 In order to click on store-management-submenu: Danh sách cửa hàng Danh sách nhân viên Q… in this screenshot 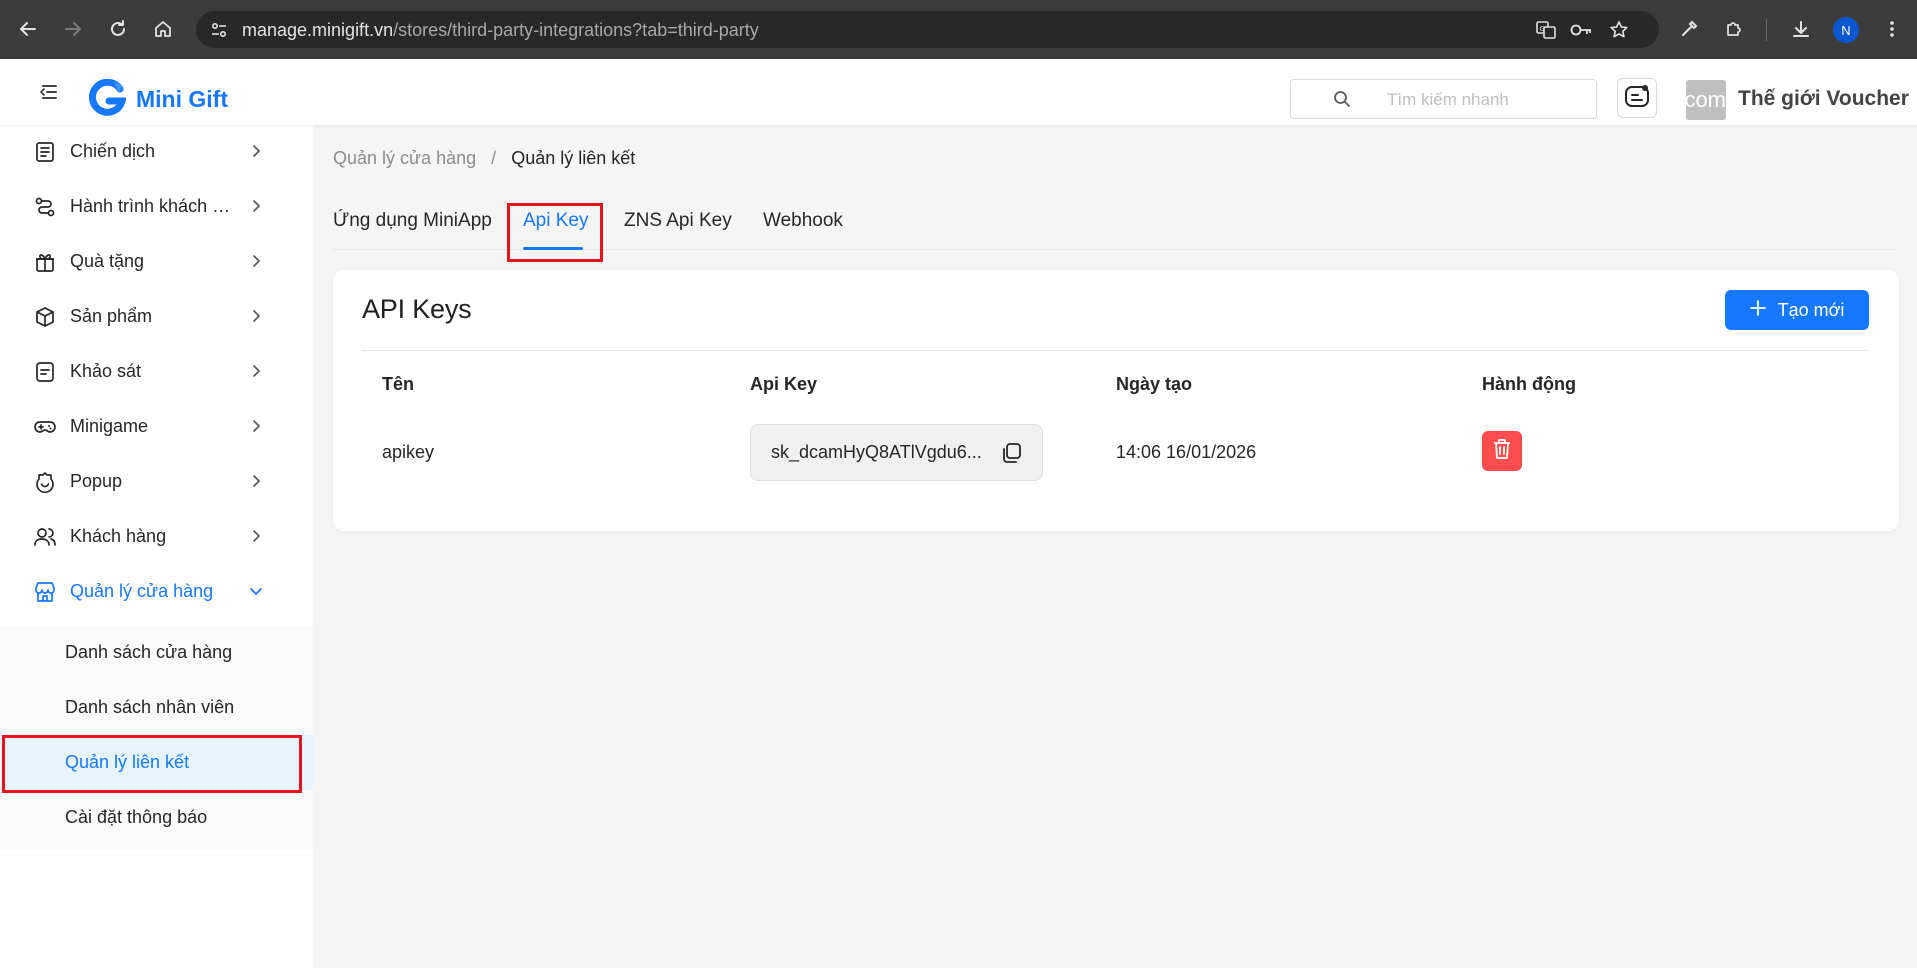, I will do `click(156, 737)`.